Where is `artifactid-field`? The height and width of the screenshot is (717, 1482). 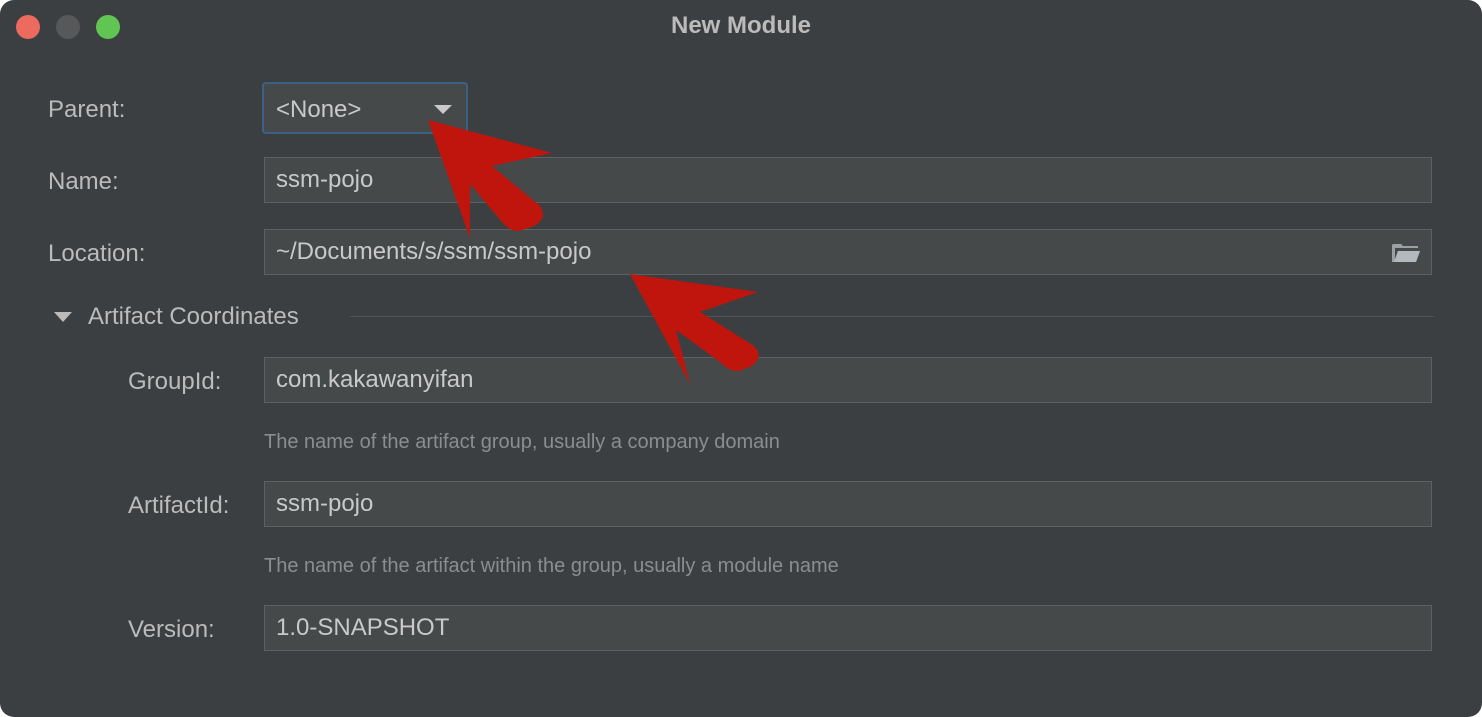 artifactid-field is located at coordinates (848, 504).